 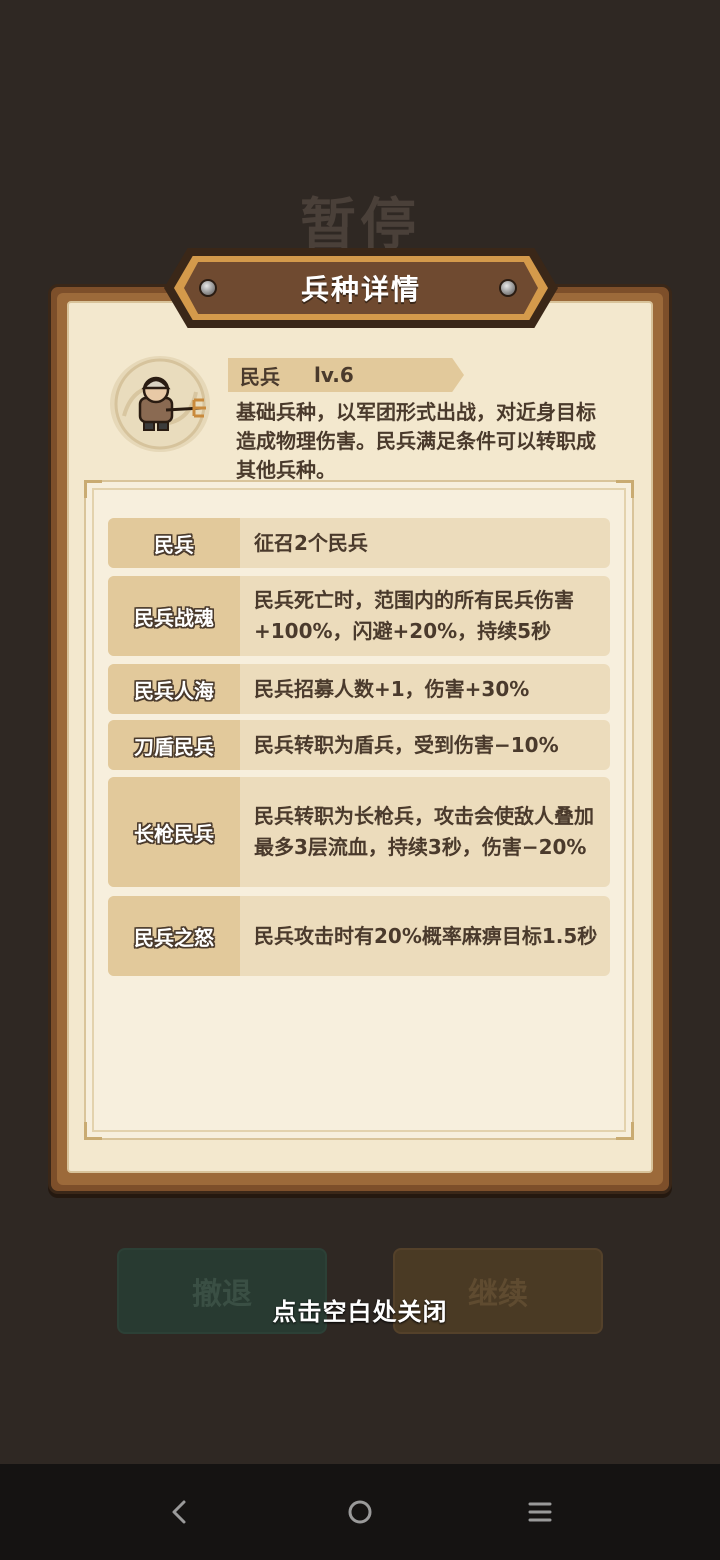 I want to click on skill-name-cell: 民兵, so click(x=174, y=543).